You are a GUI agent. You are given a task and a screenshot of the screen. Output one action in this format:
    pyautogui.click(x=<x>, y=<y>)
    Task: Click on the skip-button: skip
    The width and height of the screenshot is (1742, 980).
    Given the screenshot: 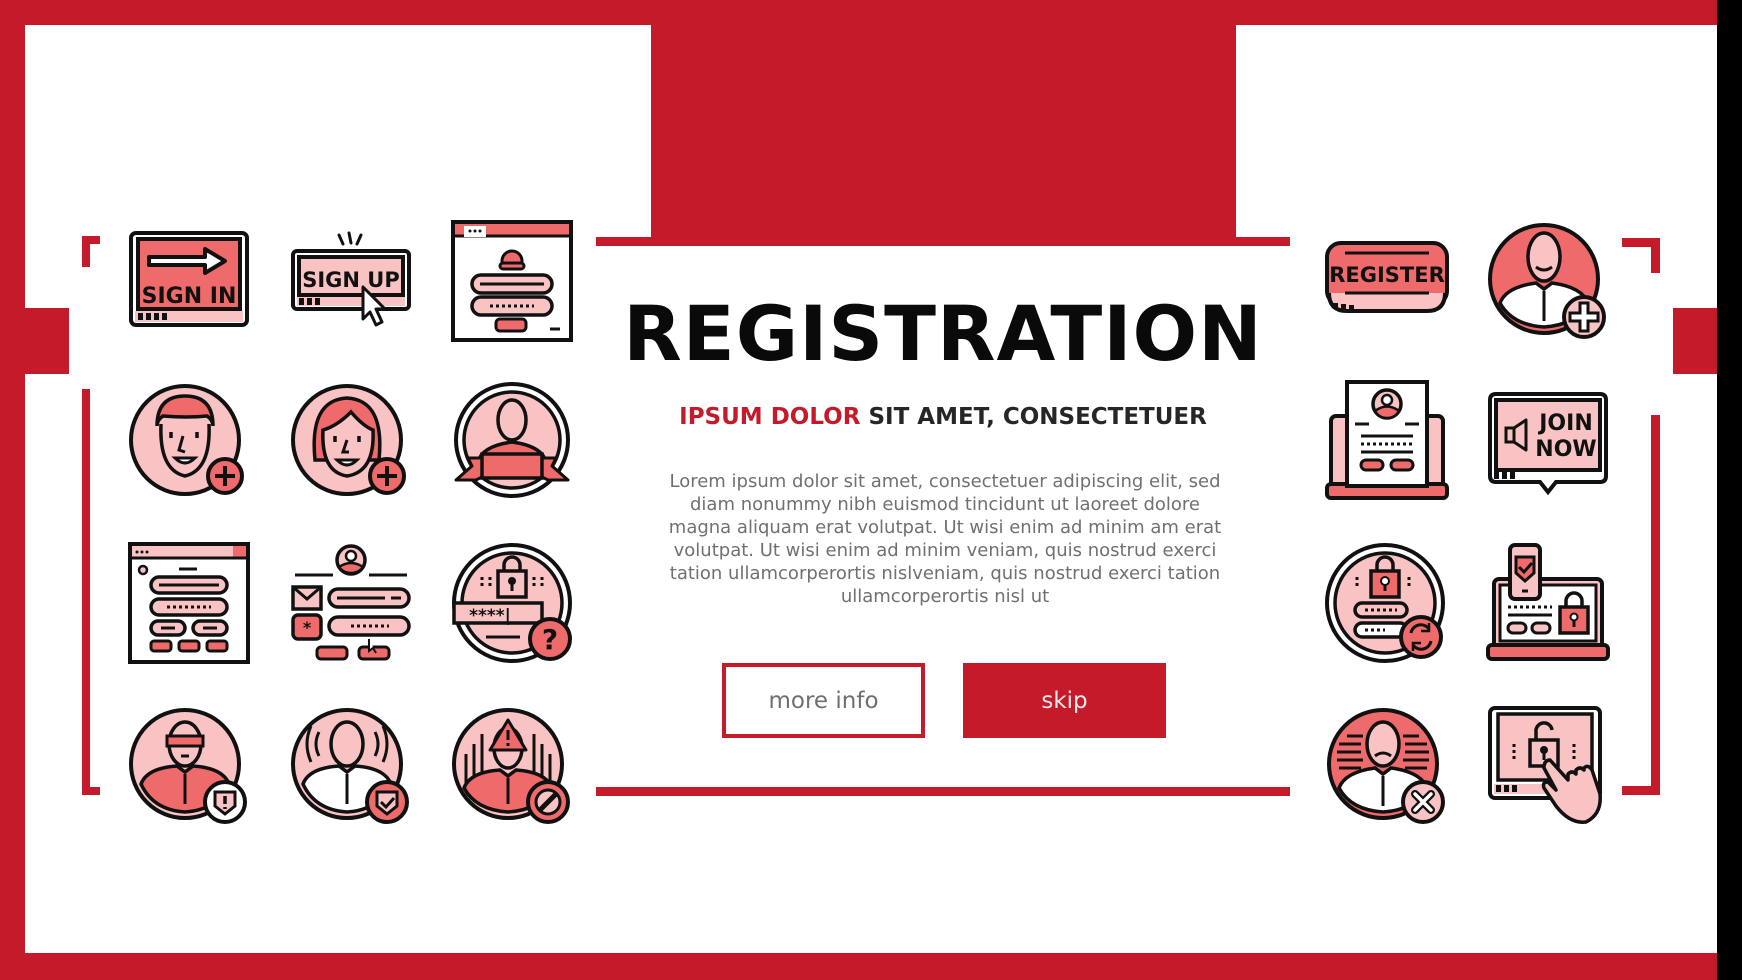 What is the action you would take?
    pyautogui.click(x=1064, y=700)
    